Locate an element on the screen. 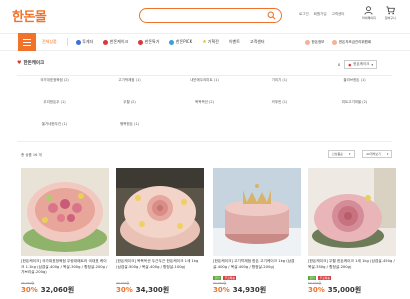  mypage-button: 마이페이지 is located at coordinates (369, 13).